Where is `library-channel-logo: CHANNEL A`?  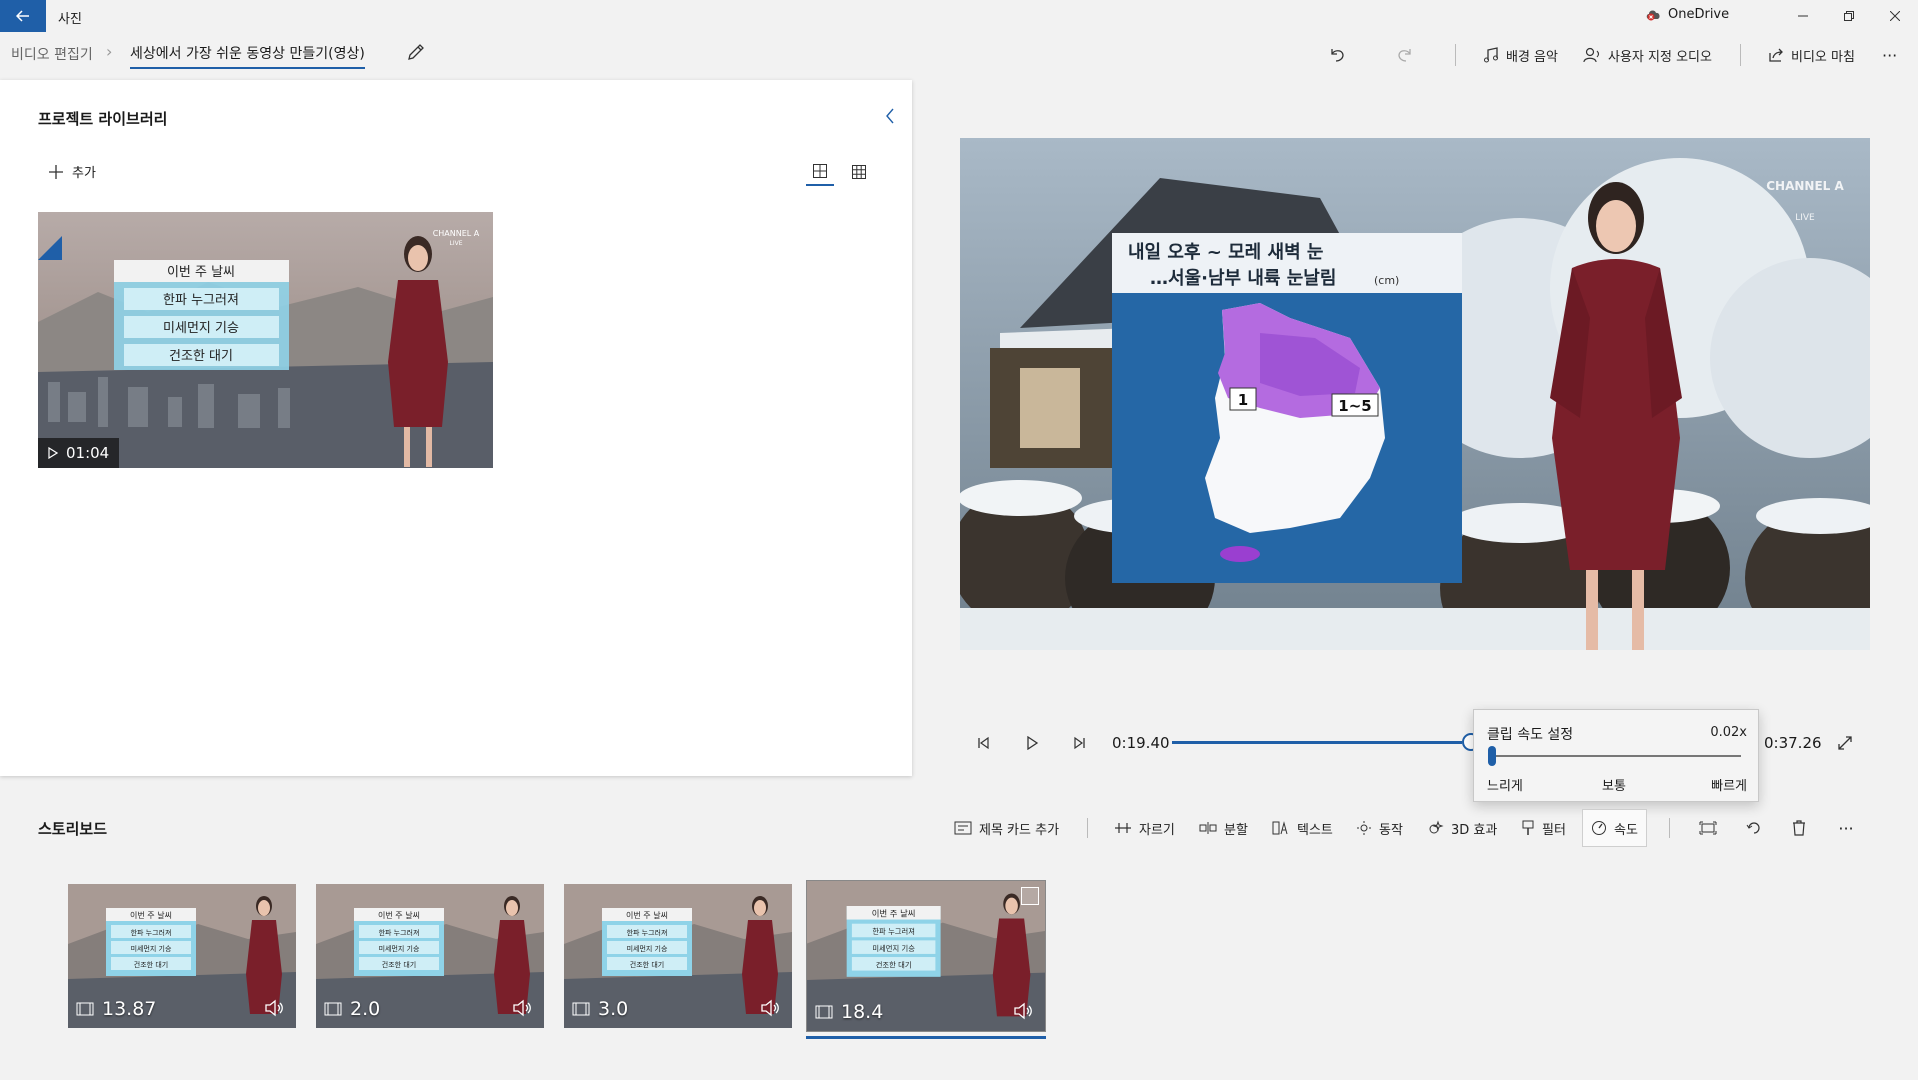 library-channel-logo: CHANNEL A is located at coordinates (456, 233).